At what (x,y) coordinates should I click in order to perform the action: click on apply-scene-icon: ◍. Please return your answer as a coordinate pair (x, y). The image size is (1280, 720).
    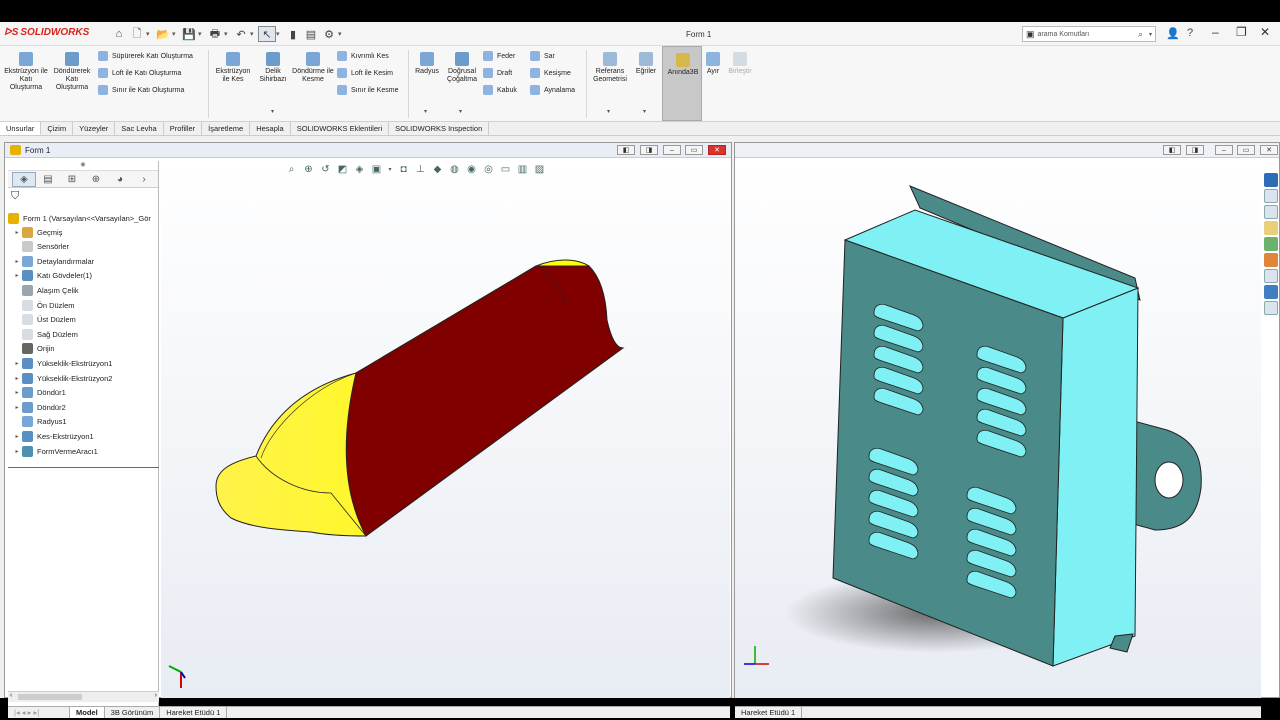
    Looking at the image, I should click on (454, 169).